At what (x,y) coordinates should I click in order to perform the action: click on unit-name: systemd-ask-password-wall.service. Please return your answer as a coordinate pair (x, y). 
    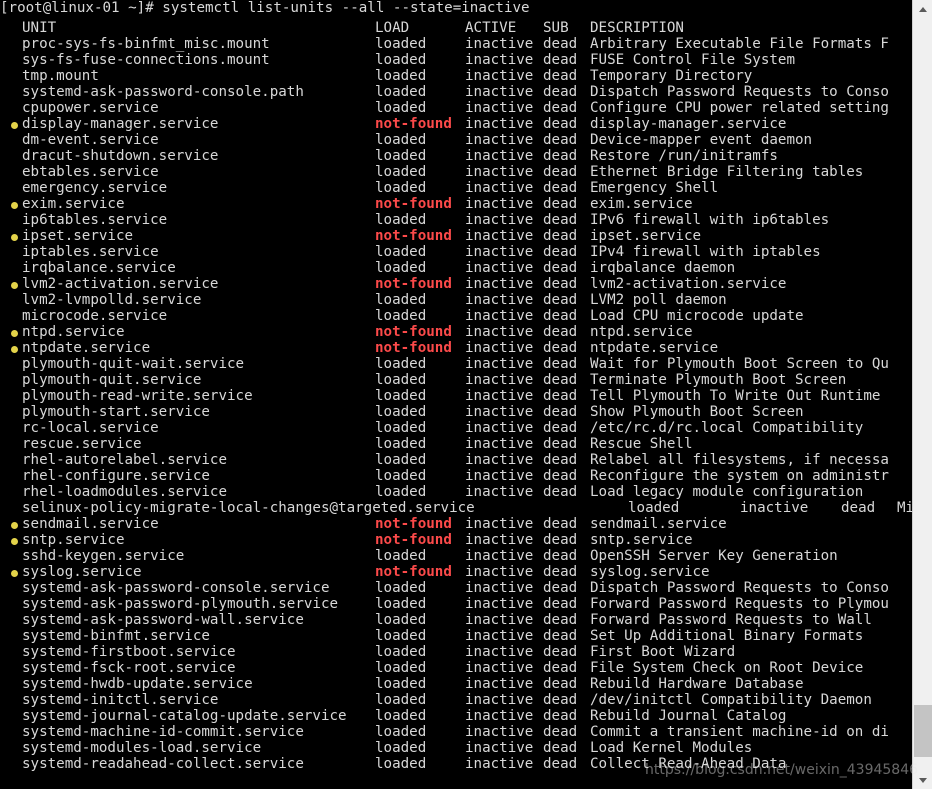
    Looking at the image, I should click on (163, 620).